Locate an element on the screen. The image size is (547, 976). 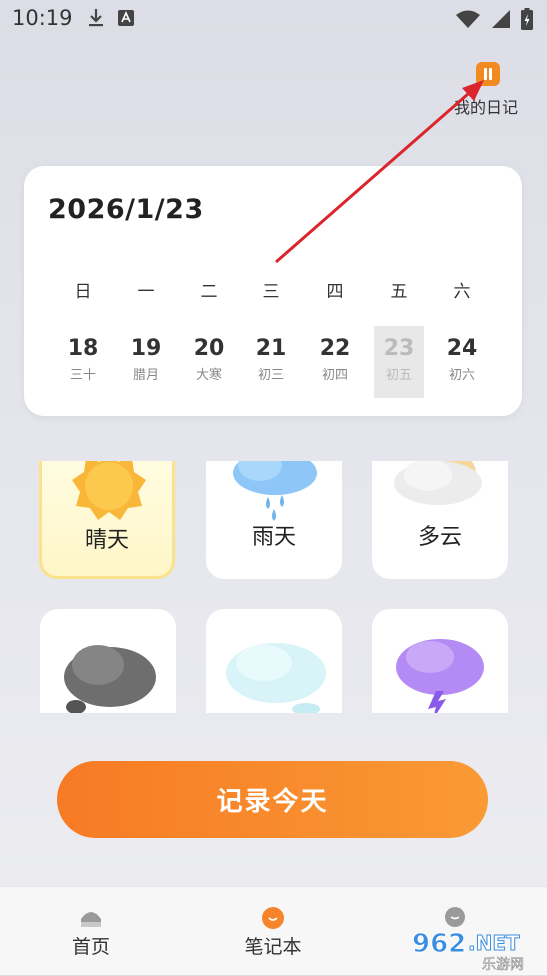
mist-cloud-icon is located at coordinates (276, 678).